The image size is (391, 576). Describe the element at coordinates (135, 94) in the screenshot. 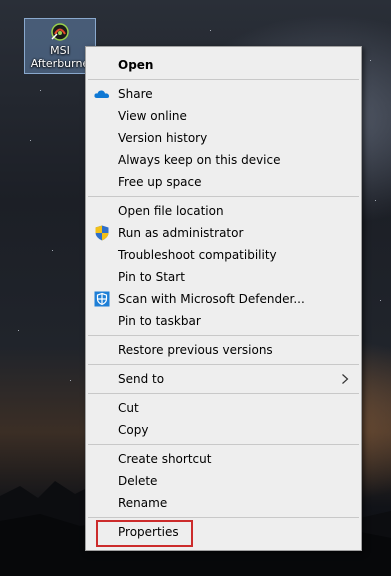

I see `menu-item-label: Share` at that location.